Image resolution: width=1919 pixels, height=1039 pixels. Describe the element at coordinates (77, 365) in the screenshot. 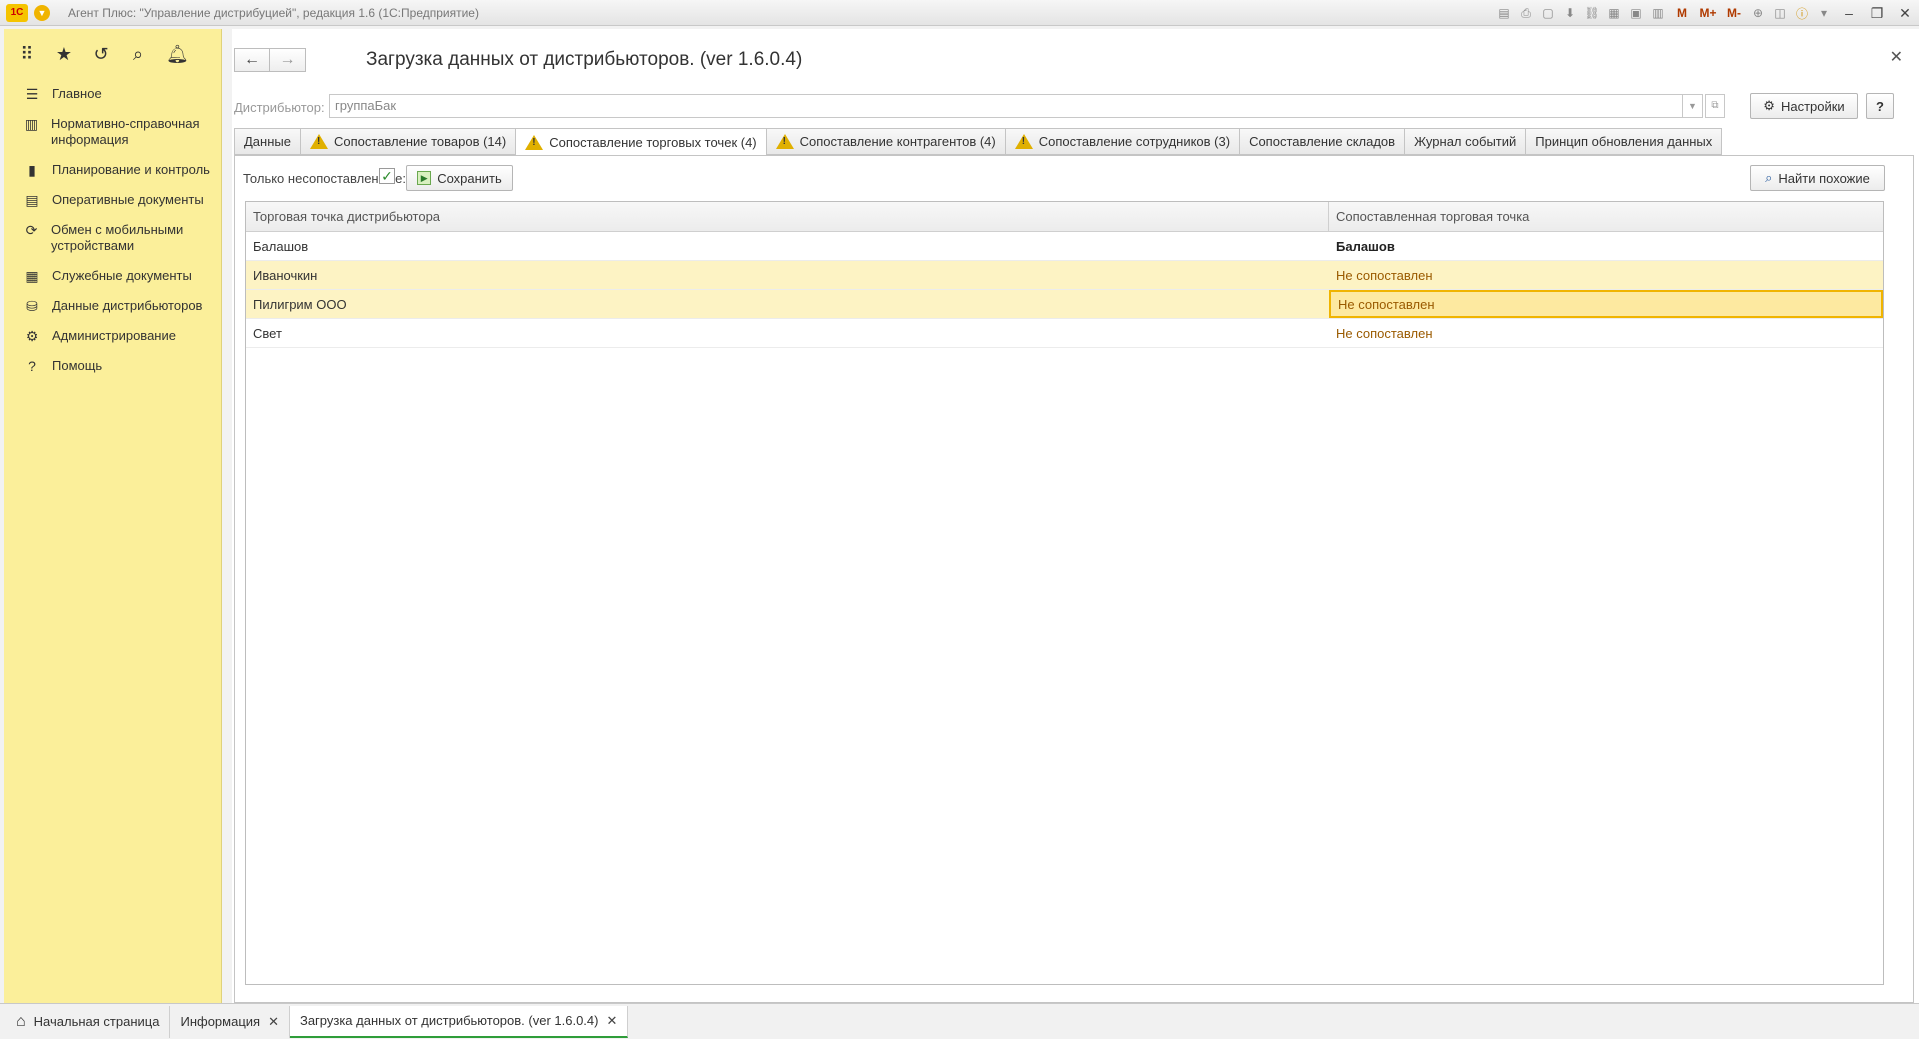

I see `sidebar-item-label: Помощь` at that location.